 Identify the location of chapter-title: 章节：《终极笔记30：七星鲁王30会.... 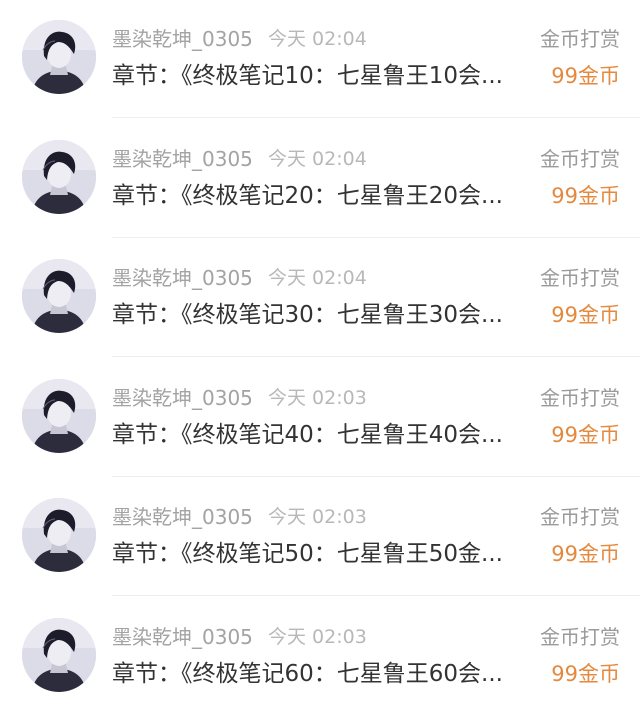
(321, 315).